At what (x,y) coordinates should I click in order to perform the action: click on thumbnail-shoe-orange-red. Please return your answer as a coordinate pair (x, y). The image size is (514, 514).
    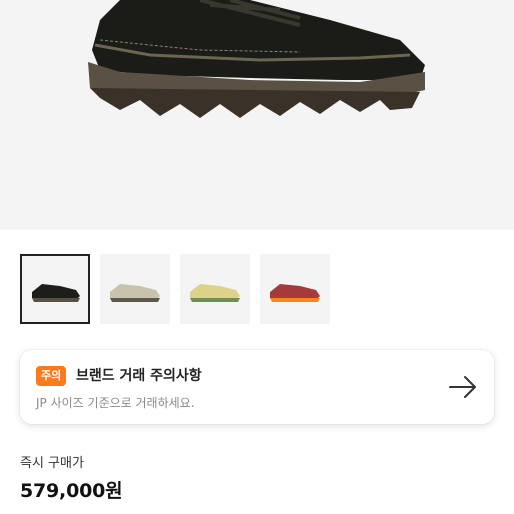
    Looking at the image, I should click on (295, 289).